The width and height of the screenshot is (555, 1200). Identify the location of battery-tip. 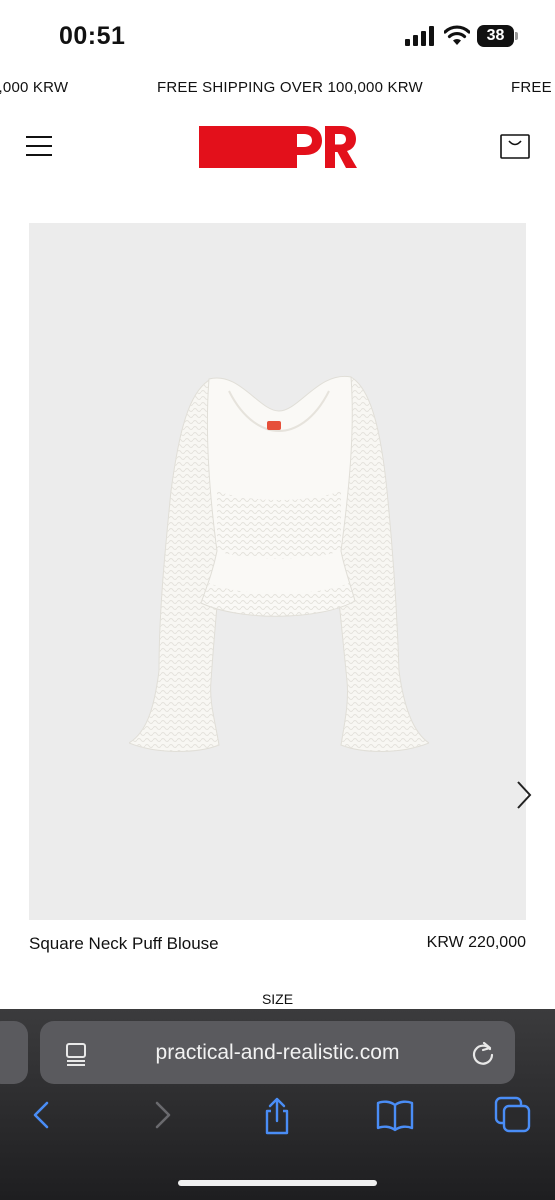
(516, 36).